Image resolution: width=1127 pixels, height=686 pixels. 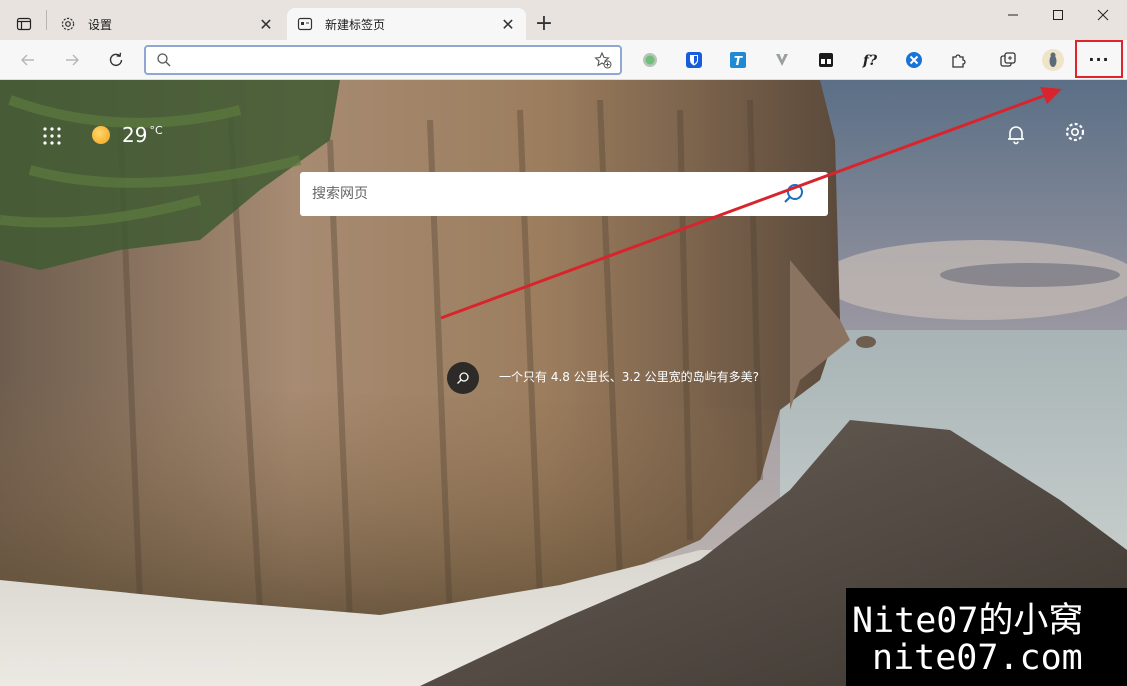 I want to click on apps-grid-icon, so click(x=52, y=136).